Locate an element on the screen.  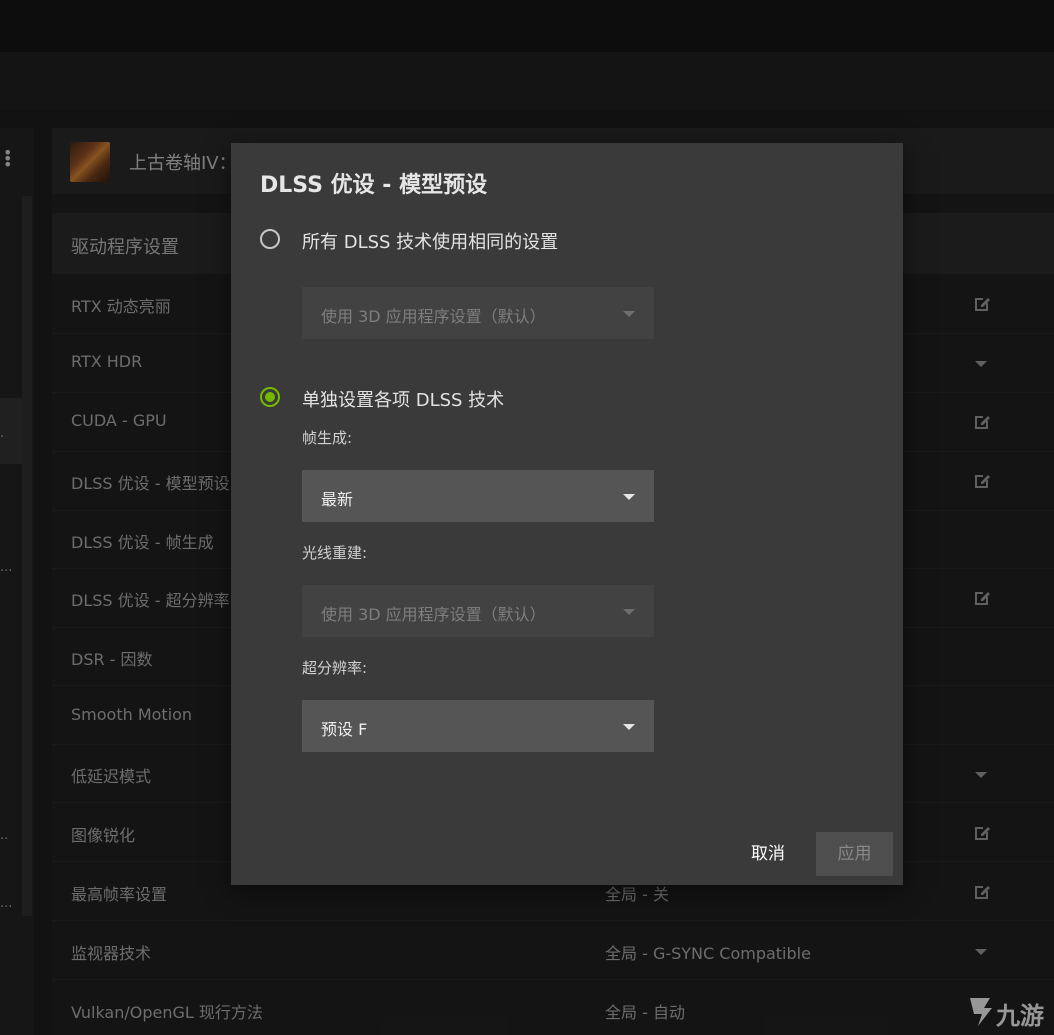
frame-gen-dropdown: 最新 is located at coordinates (478, 496).